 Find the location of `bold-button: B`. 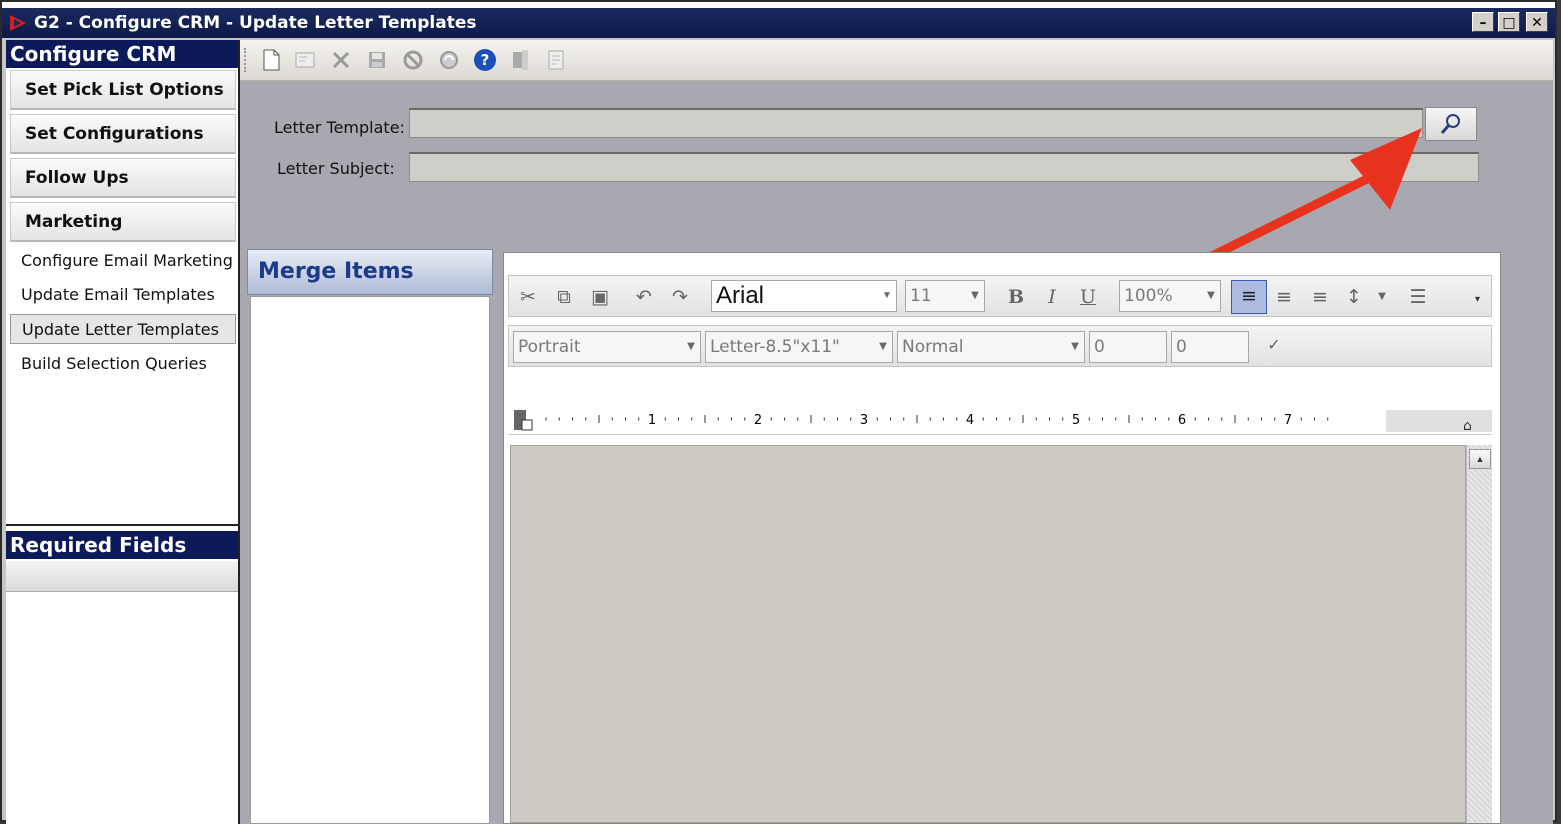

bold-button: B is located at coordinates (1016, 297).